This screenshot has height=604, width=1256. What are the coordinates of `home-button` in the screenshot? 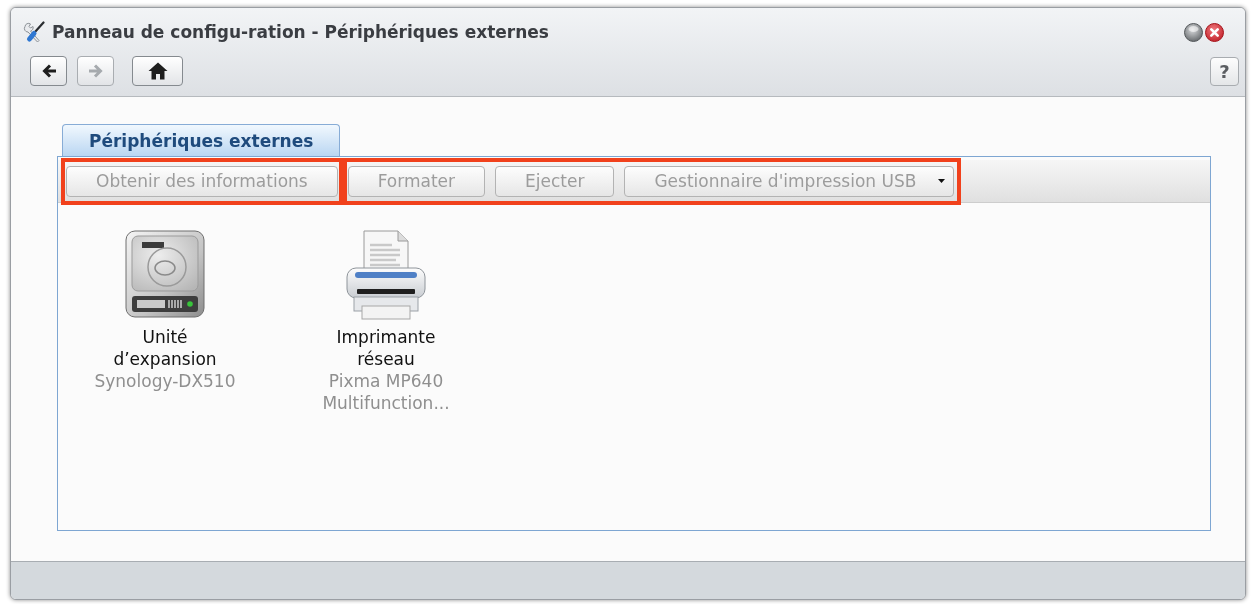 It's located at (157, 71).